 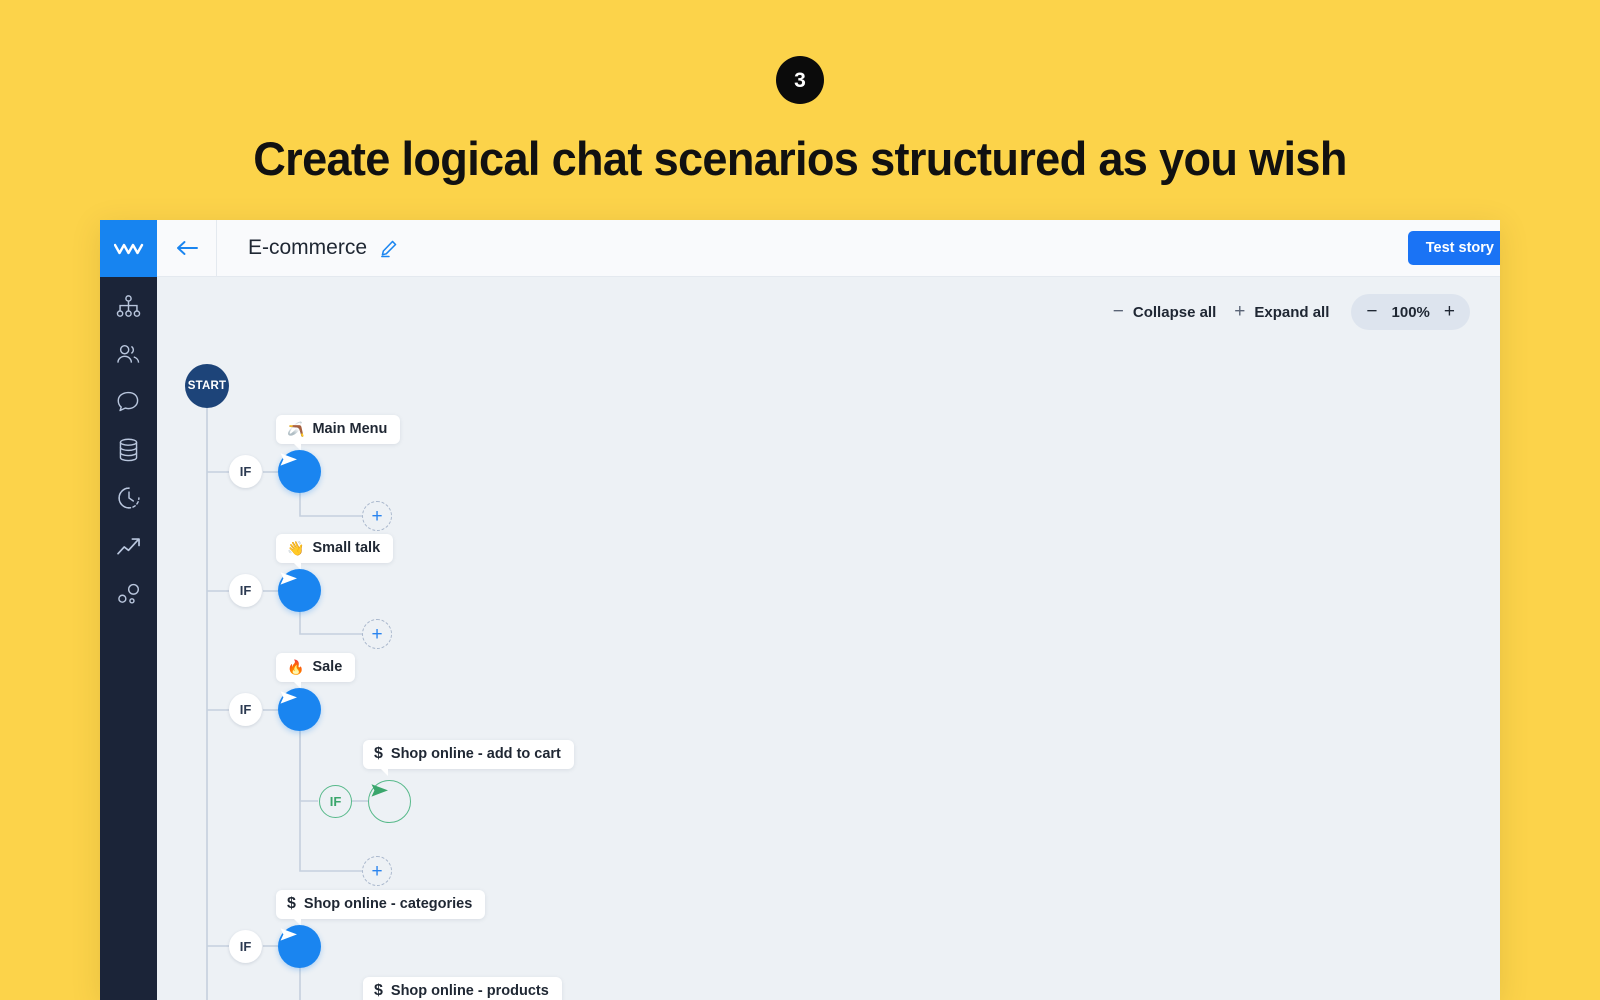 I want to click on boomerang-icon: 🪃, so click(x=296, y=429).